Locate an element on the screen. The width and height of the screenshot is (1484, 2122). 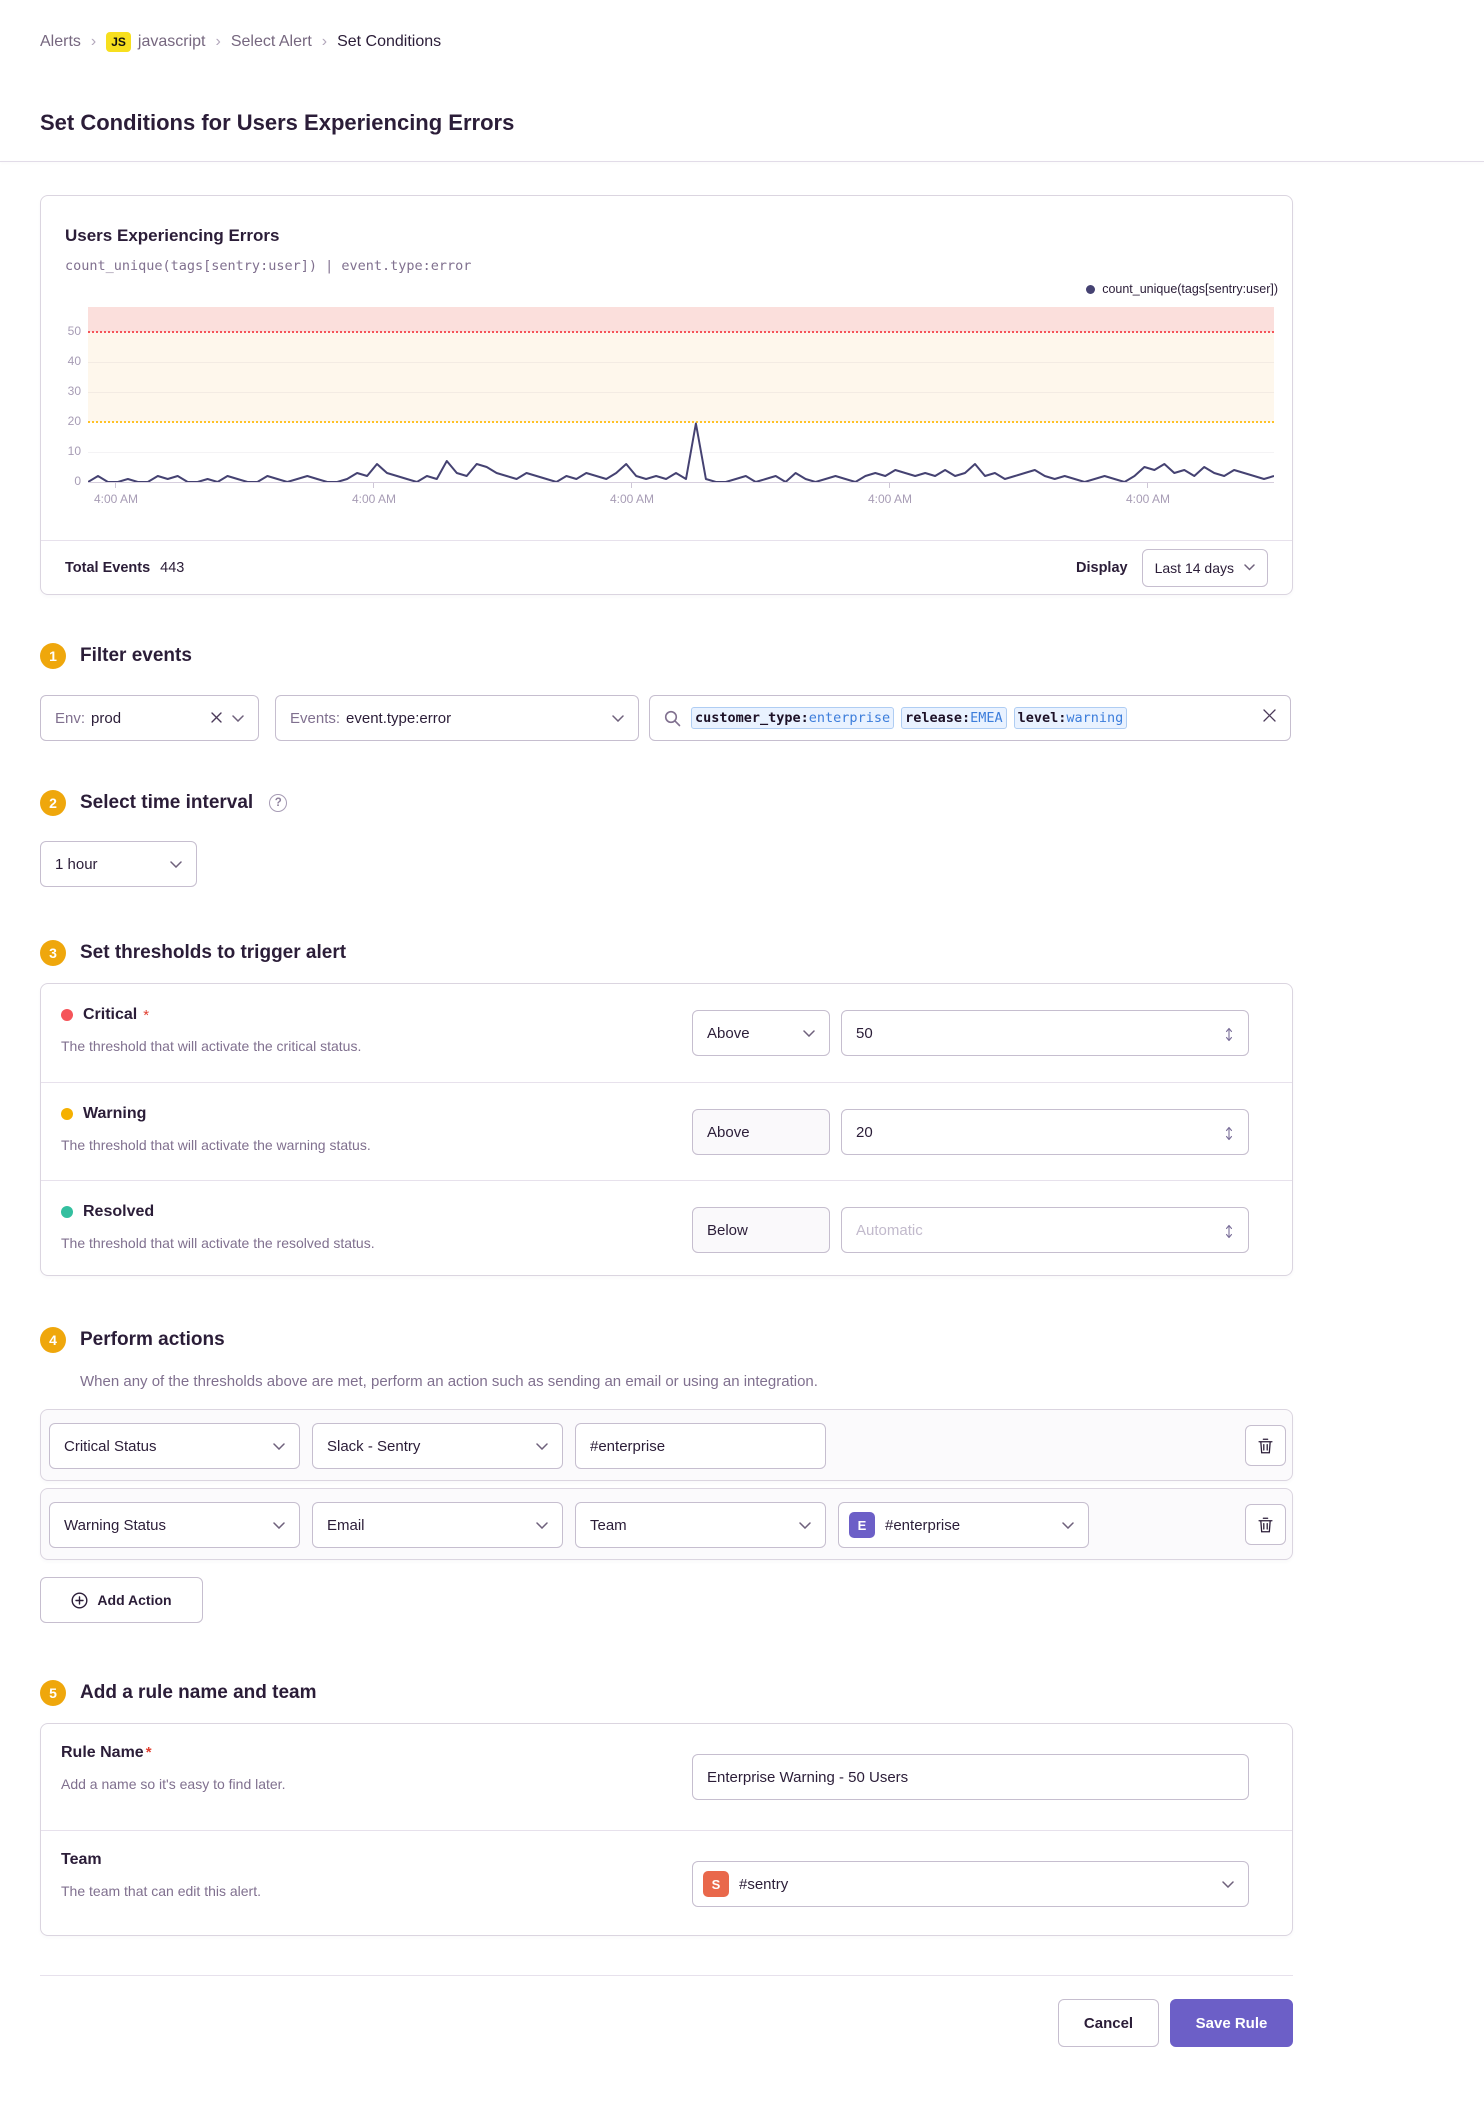
plus-circle-icon is located at coordinates (79, 1600).